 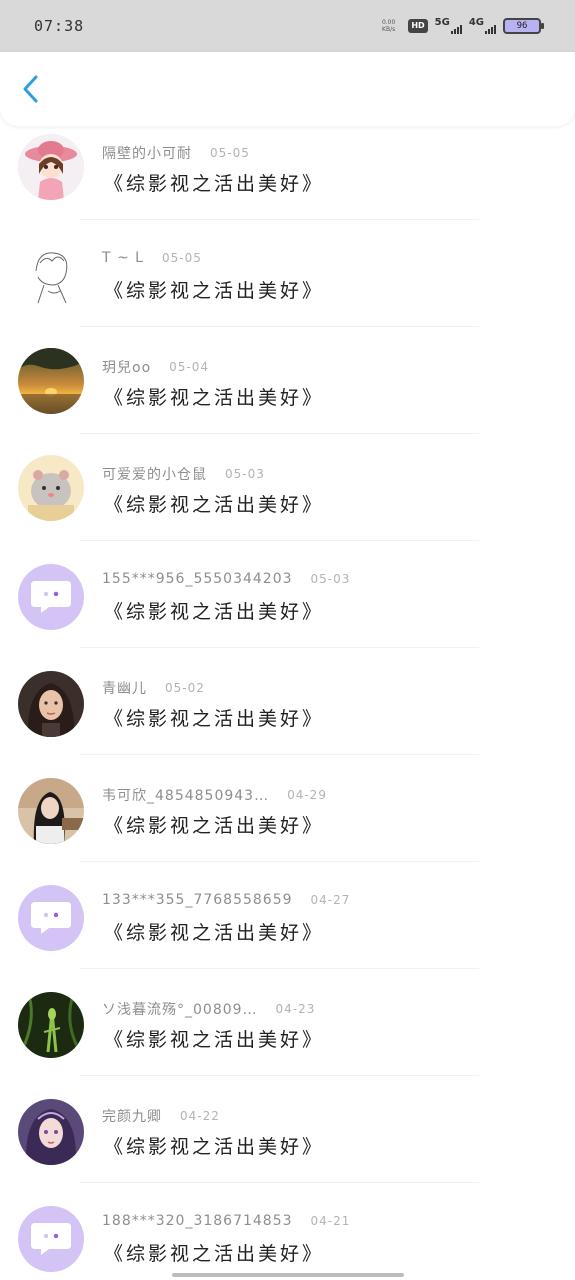 I want to click on status-time: 07:38, so click(x=59, y=26).